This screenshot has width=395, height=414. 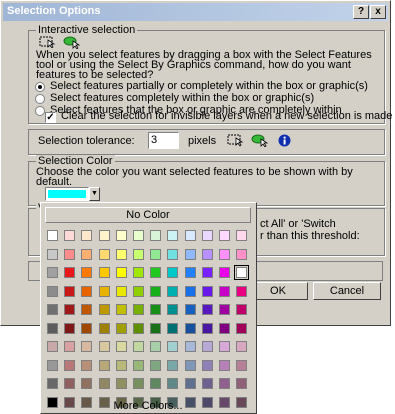 What do you see at coordinates (284, 140) in the screenshot?
I see `info-icon` at bounding box center [284, 140].